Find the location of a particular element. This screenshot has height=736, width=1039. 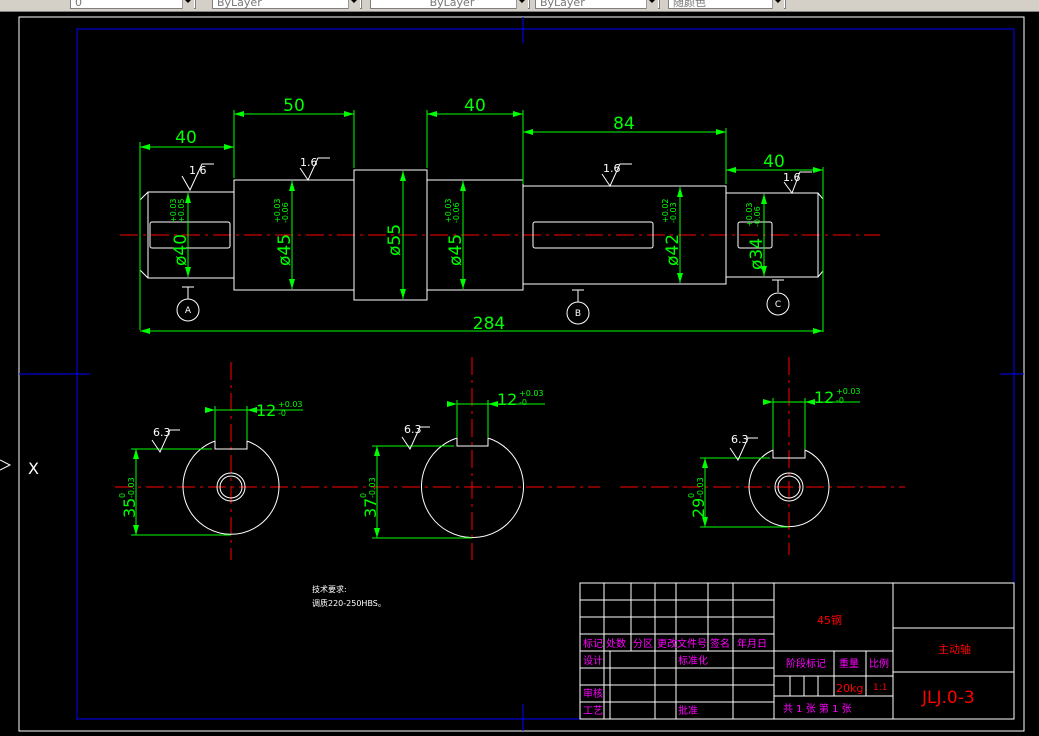

key-tol-upper-3: +0.03 is located at coordinates (848, 391).